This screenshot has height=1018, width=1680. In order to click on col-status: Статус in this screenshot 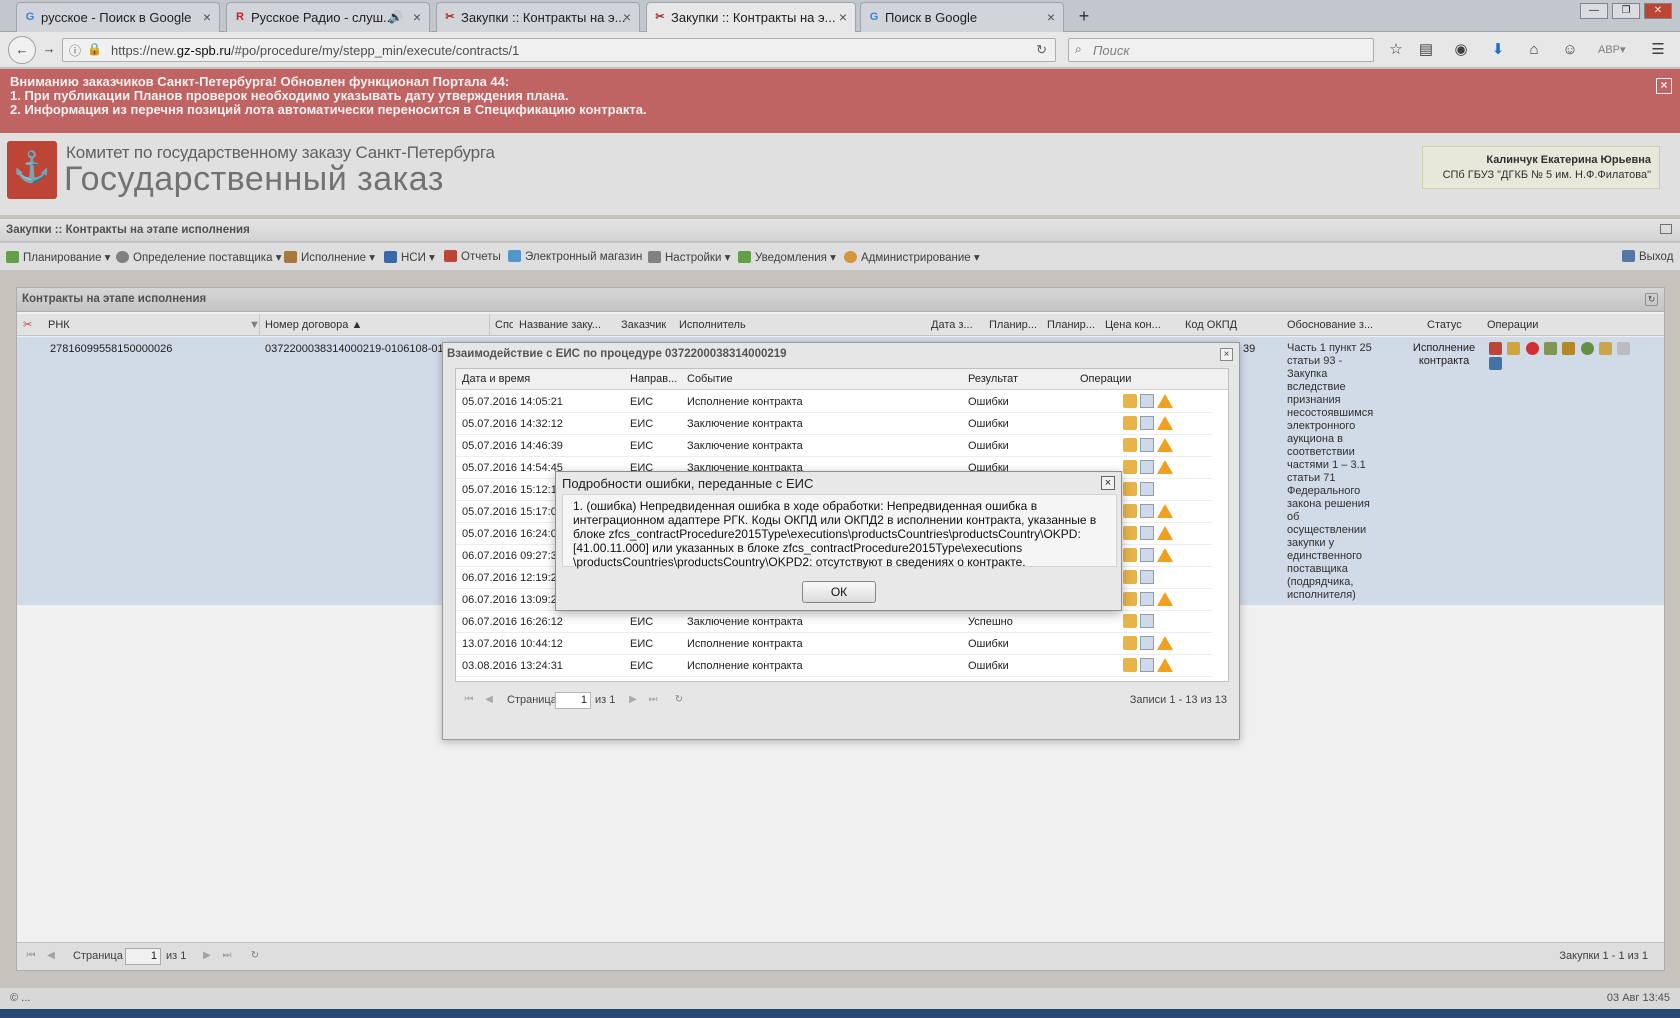, I will do `click(1444, 325)`.